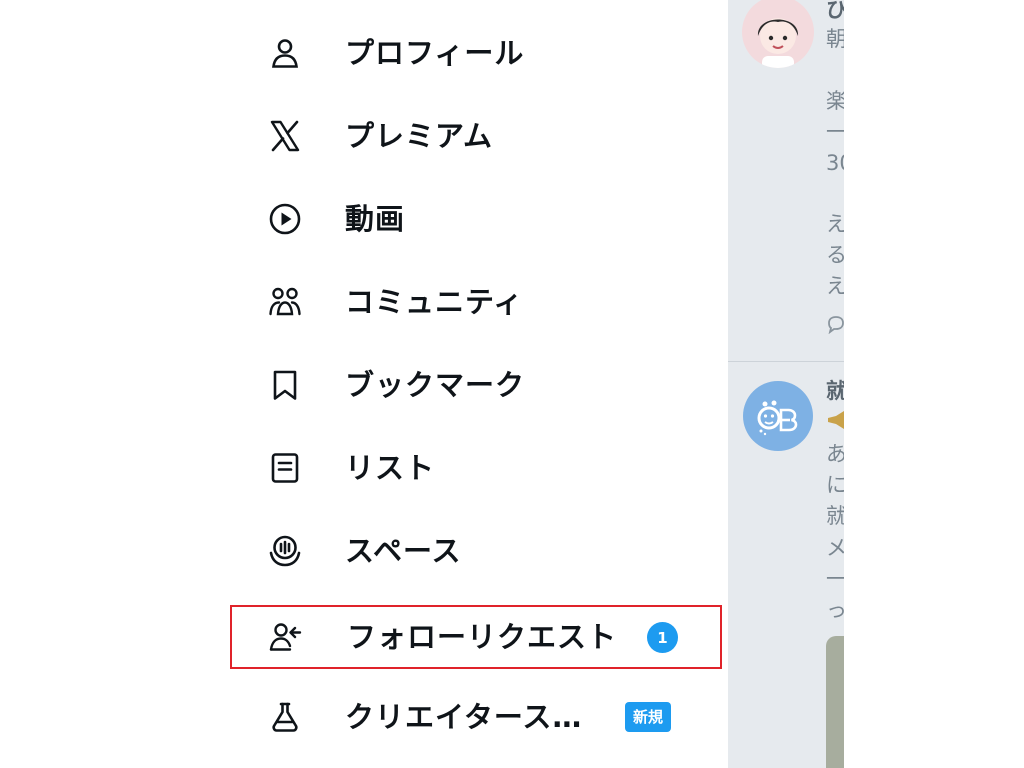 The width and height of the screenshot is (1024, 768). Describe the element at coordinates (285, 219) in the screenshot. I see `play-circle-icon` at that location.